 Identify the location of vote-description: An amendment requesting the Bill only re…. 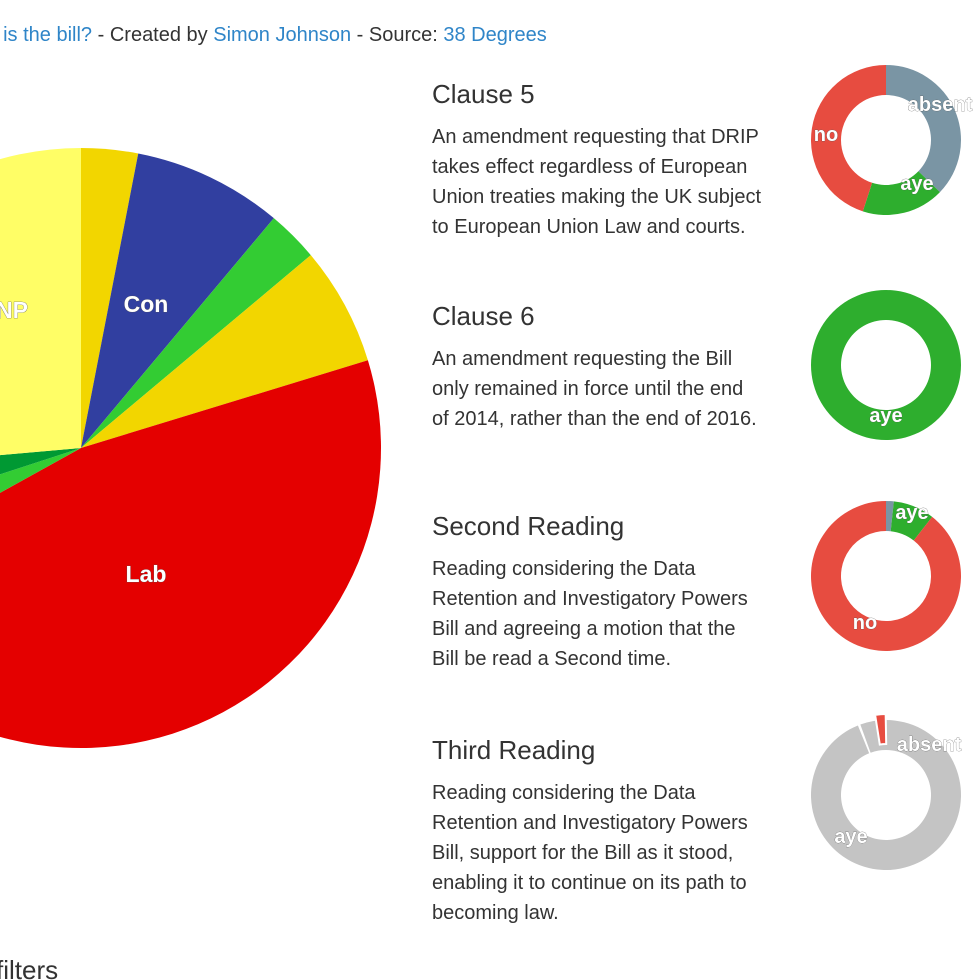
(594, 389).